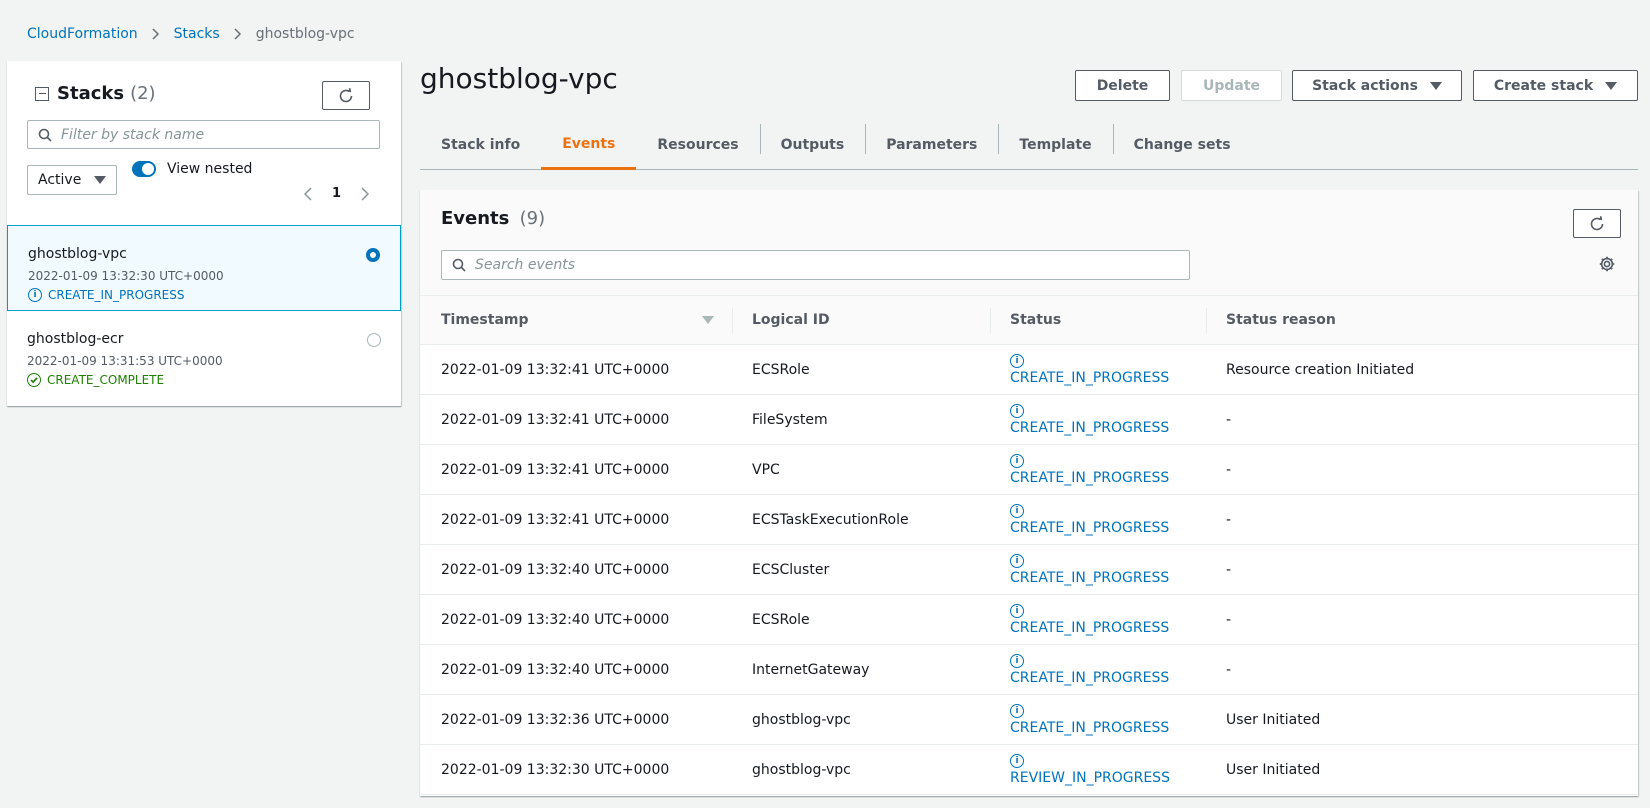  I want to click on cell-logical-id: ghostblog-vpc, so click(801, 720).